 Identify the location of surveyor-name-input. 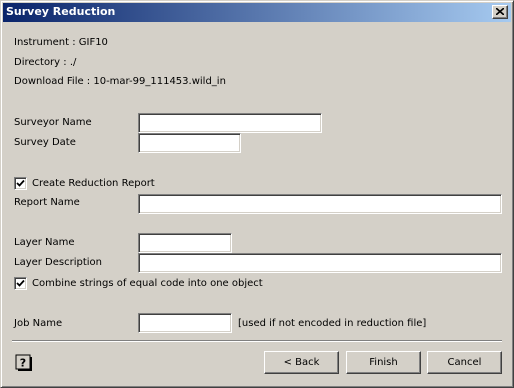
(230, 123).